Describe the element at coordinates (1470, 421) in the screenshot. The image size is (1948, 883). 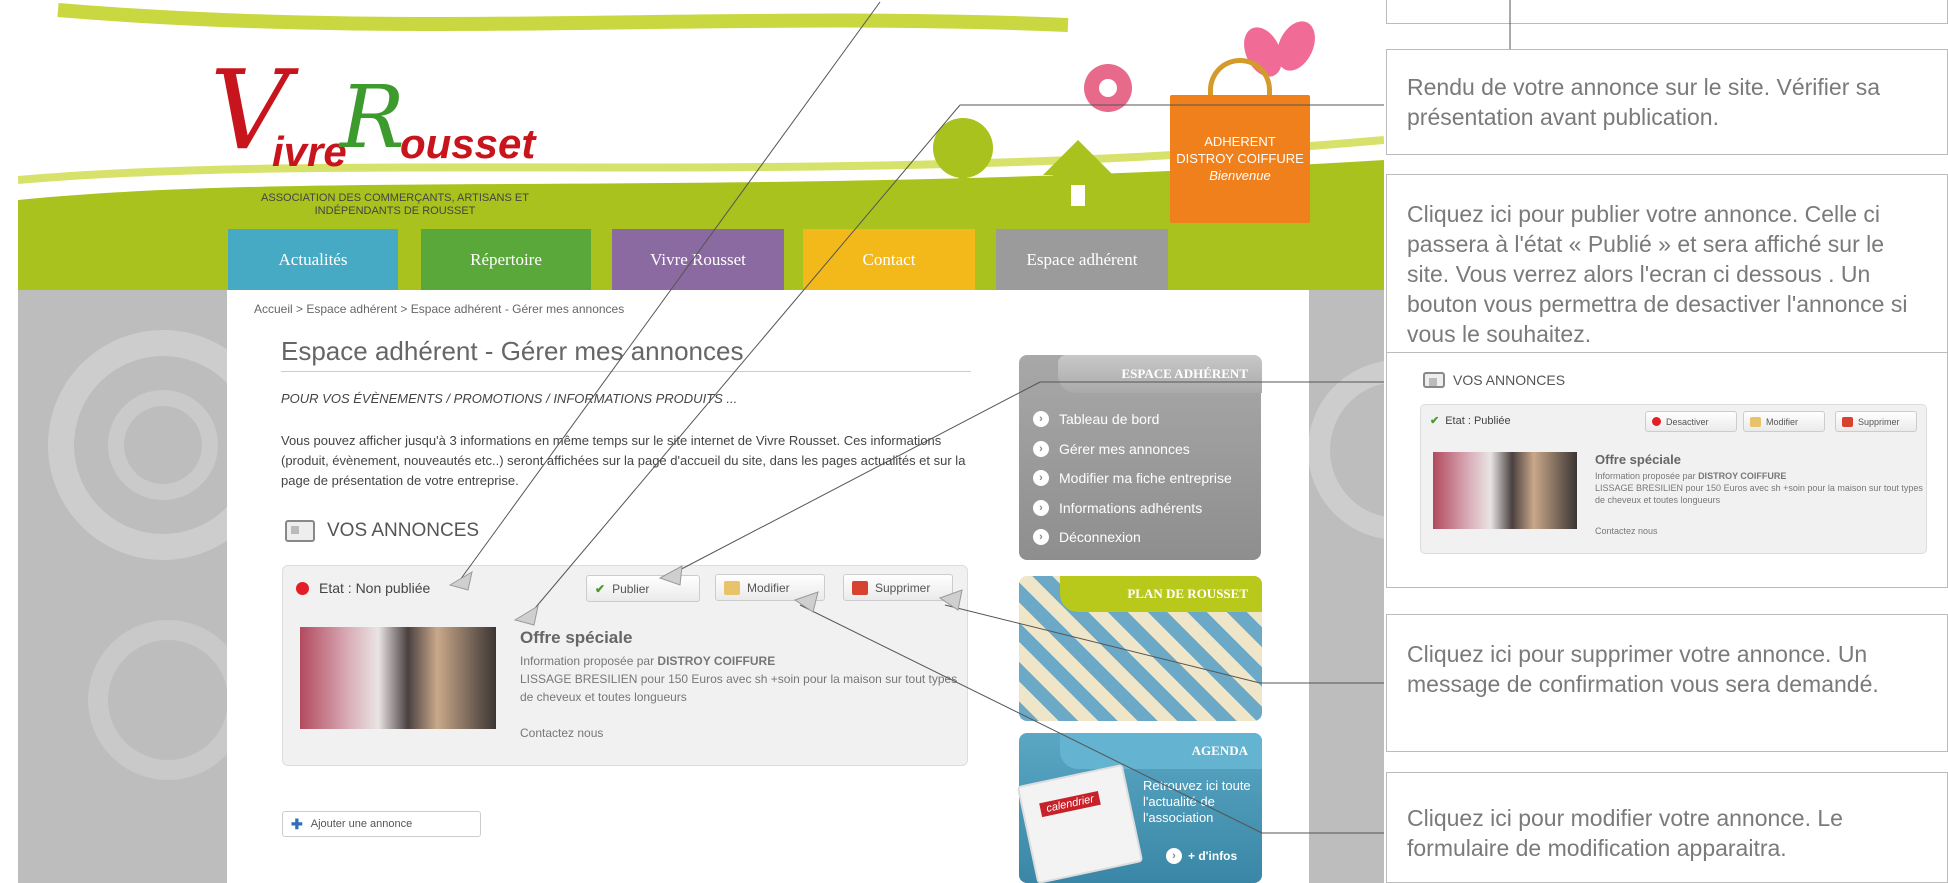
I see `preview-status: ✔ Etat : Publiée` at that location.